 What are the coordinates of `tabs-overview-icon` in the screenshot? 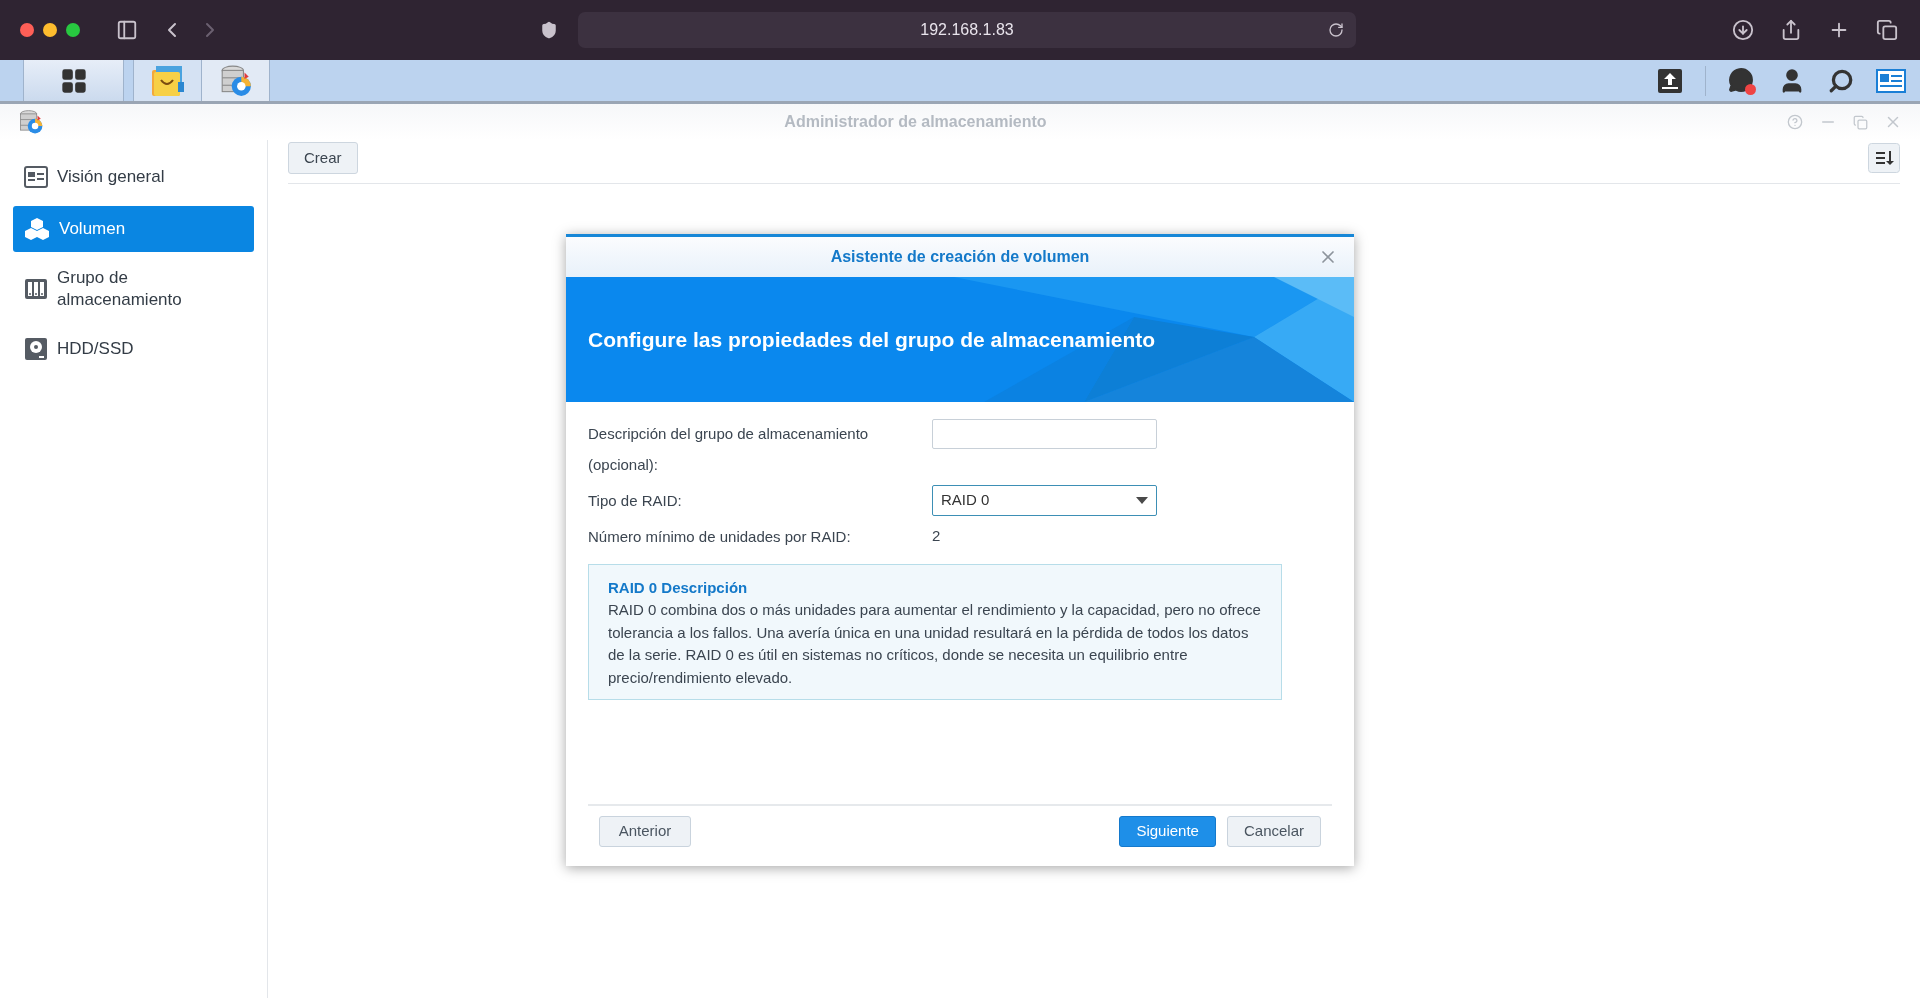 It's located at (1887, 30).